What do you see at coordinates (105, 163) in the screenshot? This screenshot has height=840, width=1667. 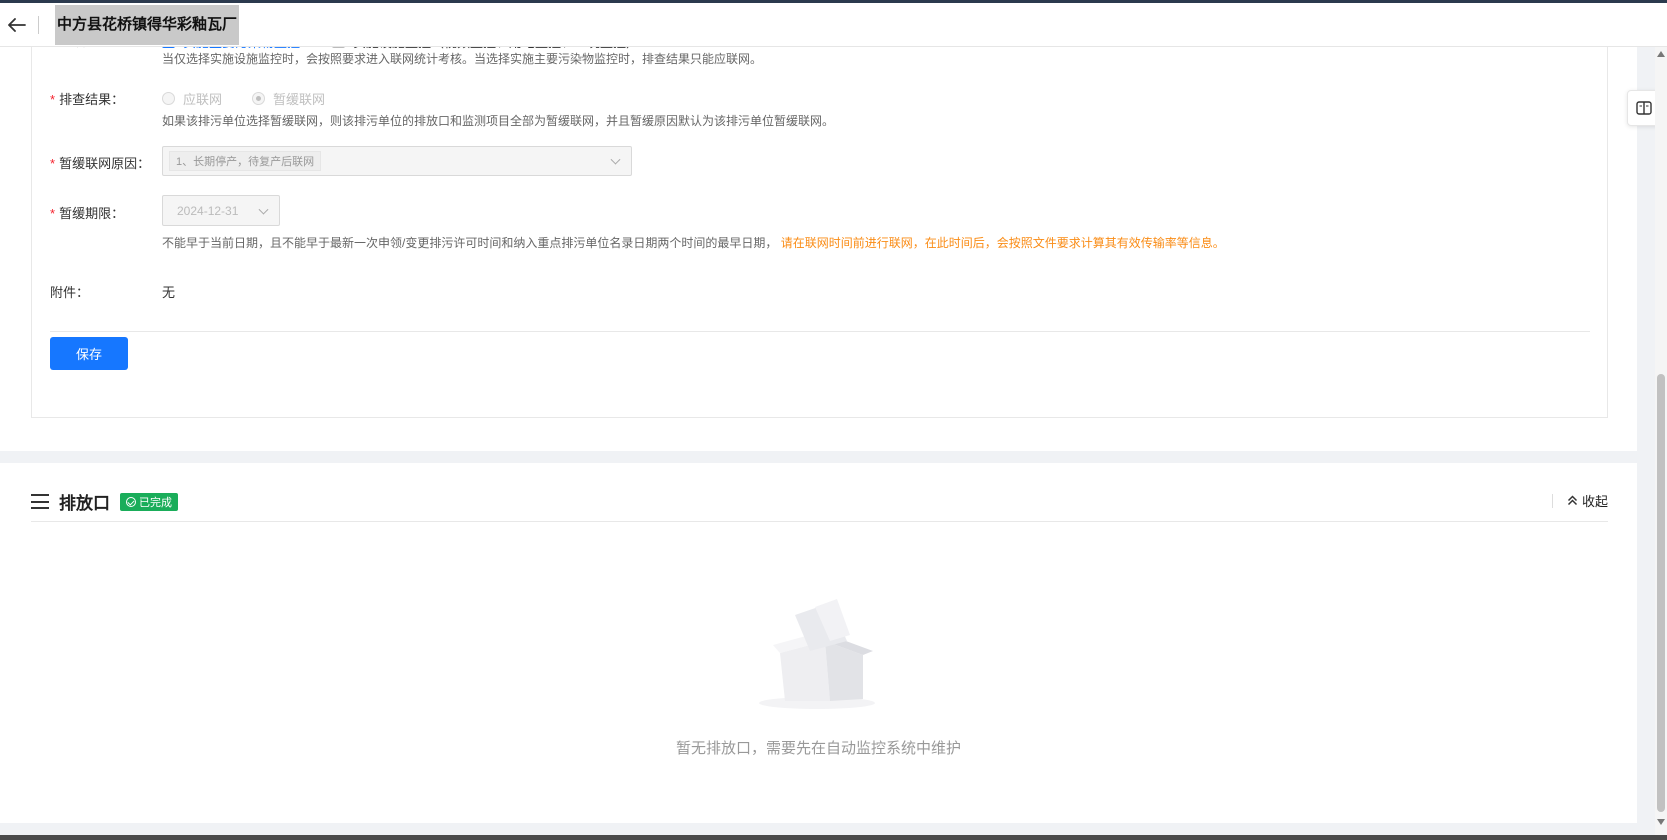 I see `reason-label: 暂缓联网原因：` at bounding box center [105, 163].